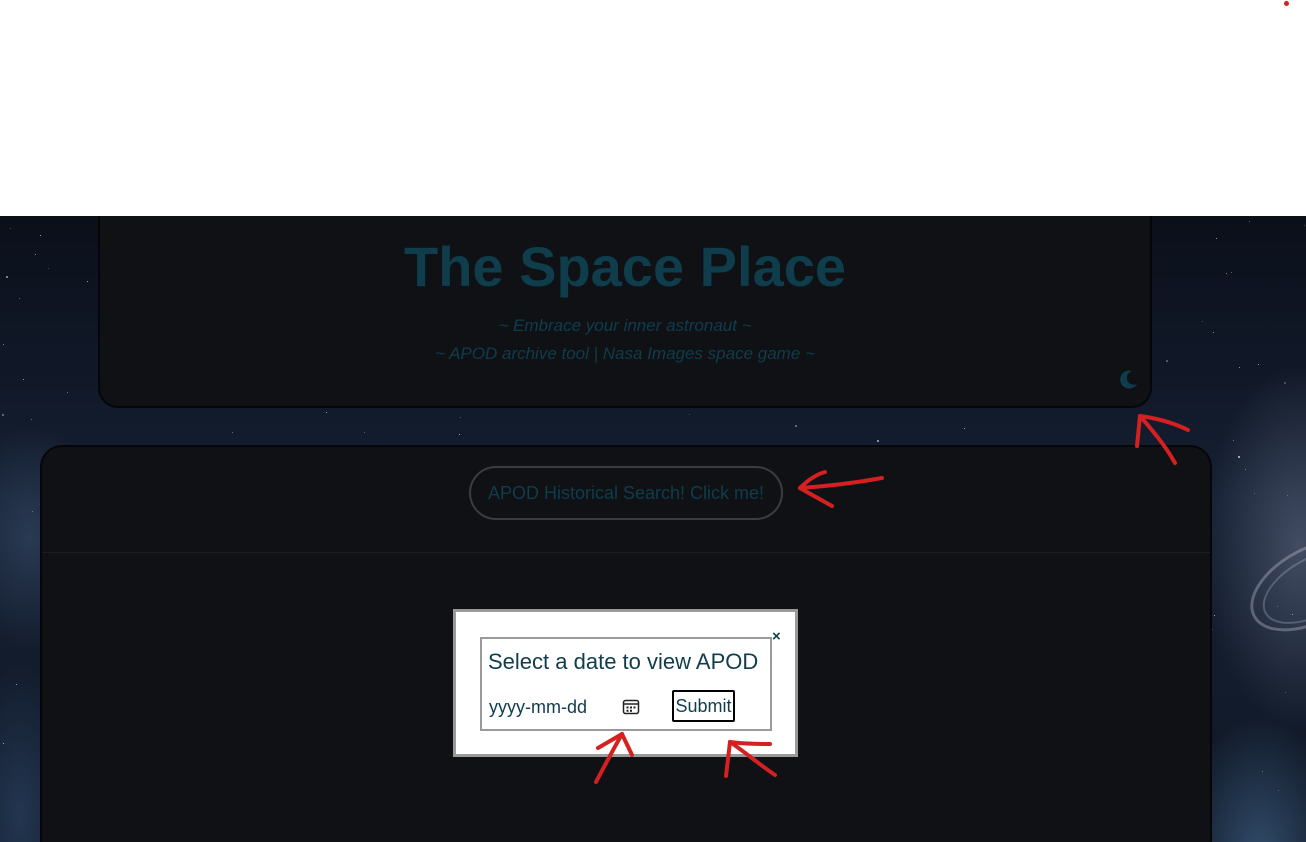 This screenshot has height=842, width=1306. What do you see at coordinates (703, 706) in the screenshot?
I see `submit-button: Submit` at bounding box center [703, 706].